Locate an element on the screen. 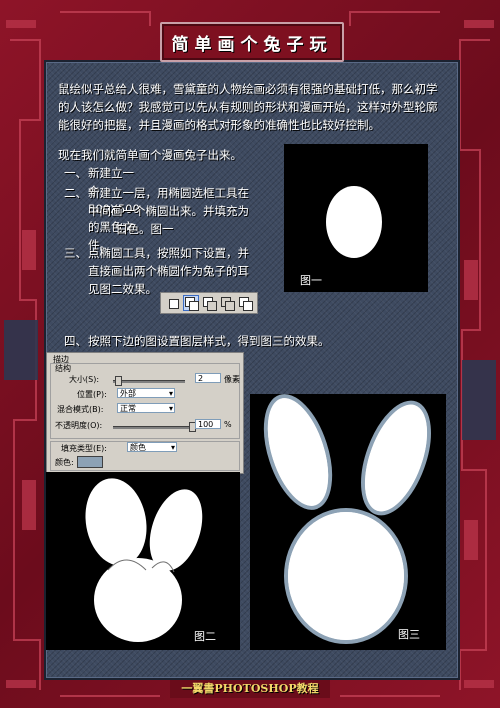  color-label: 颜色: is located at coordinates (64, 462).